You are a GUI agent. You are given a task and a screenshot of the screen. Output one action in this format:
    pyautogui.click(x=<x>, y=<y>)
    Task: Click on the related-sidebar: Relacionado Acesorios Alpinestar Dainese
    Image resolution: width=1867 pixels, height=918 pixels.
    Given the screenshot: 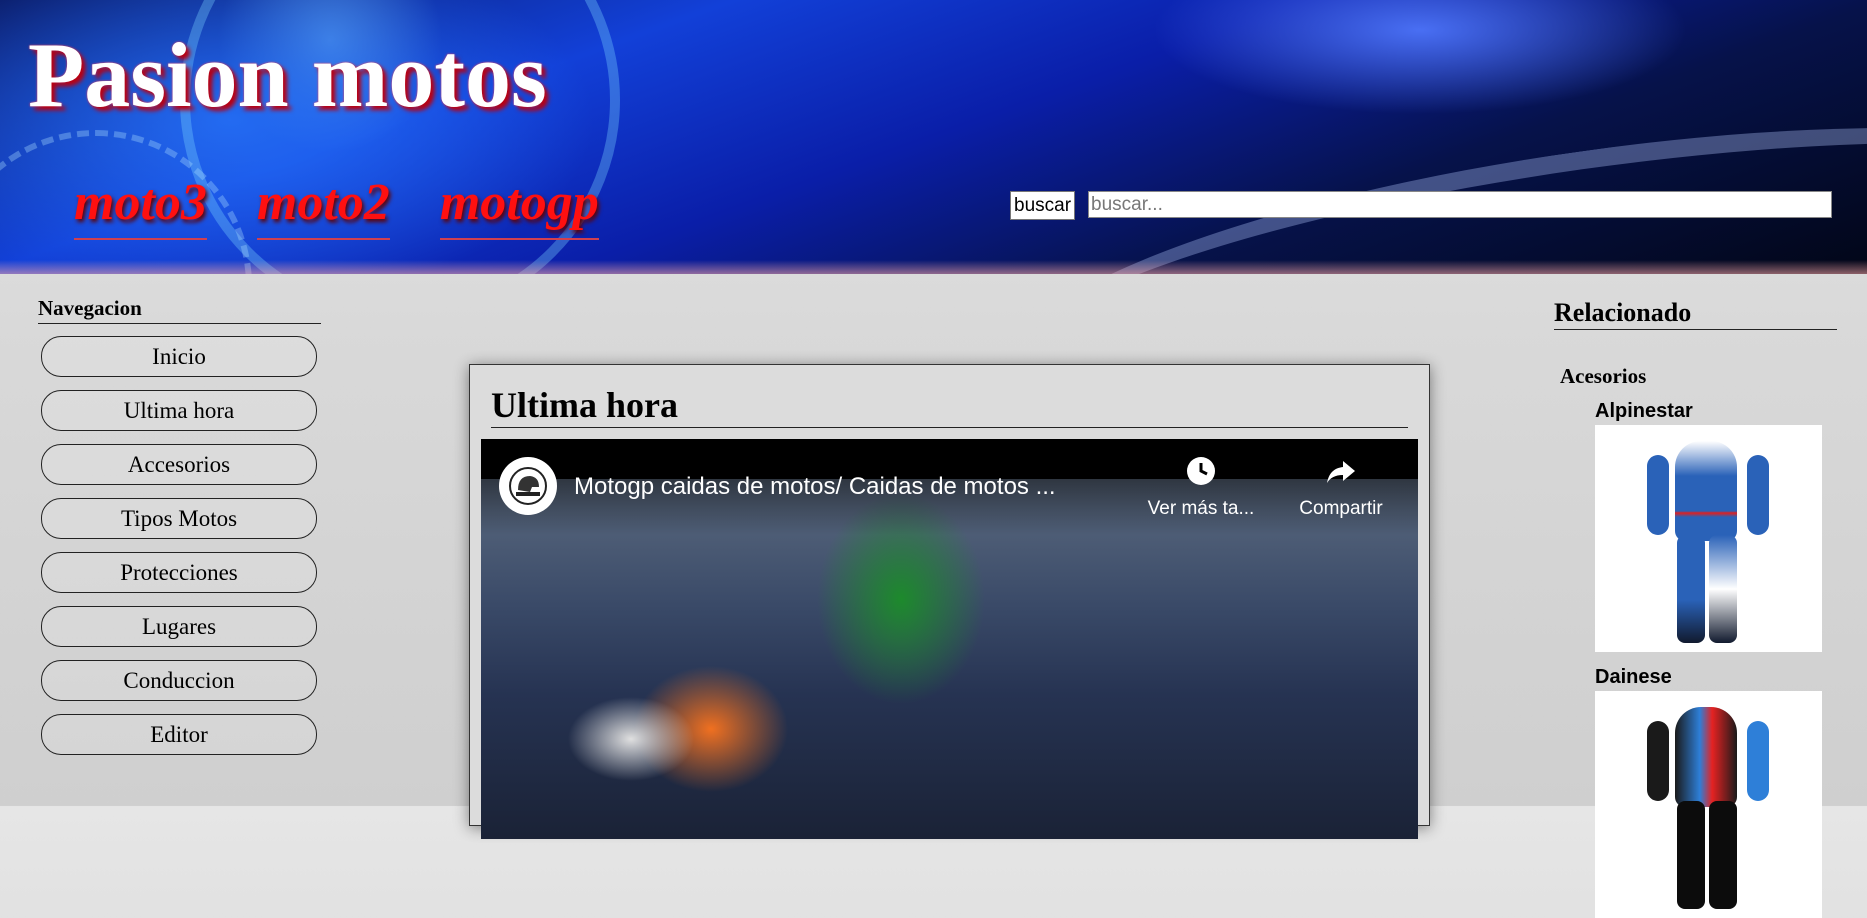 What is the action you would take?
    pyautogui.click(x=1695, y=608)
    